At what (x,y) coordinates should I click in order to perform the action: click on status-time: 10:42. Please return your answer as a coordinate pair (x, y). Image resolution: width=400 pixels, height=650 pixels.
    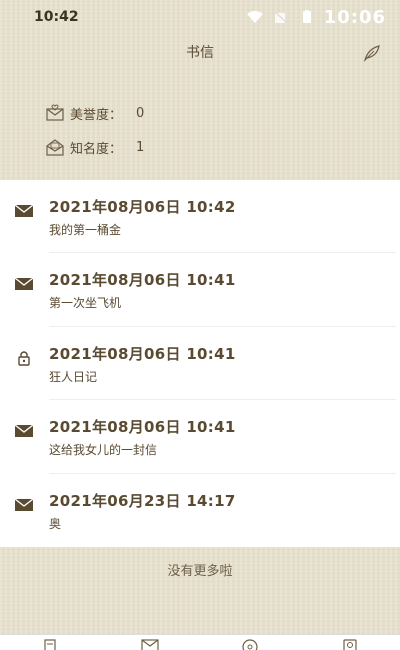
    Looking at the image, I should click on (56, 17).